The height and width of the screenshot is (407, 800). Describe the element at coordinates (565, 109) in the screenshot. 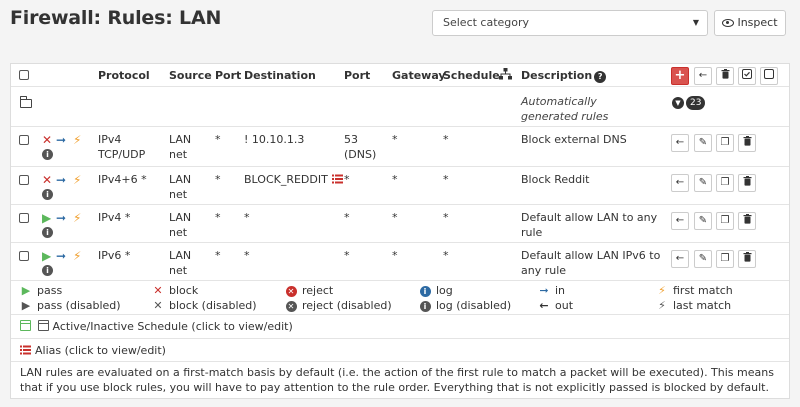

I see `auto-rules-description: Automatically generated rules` at that location.